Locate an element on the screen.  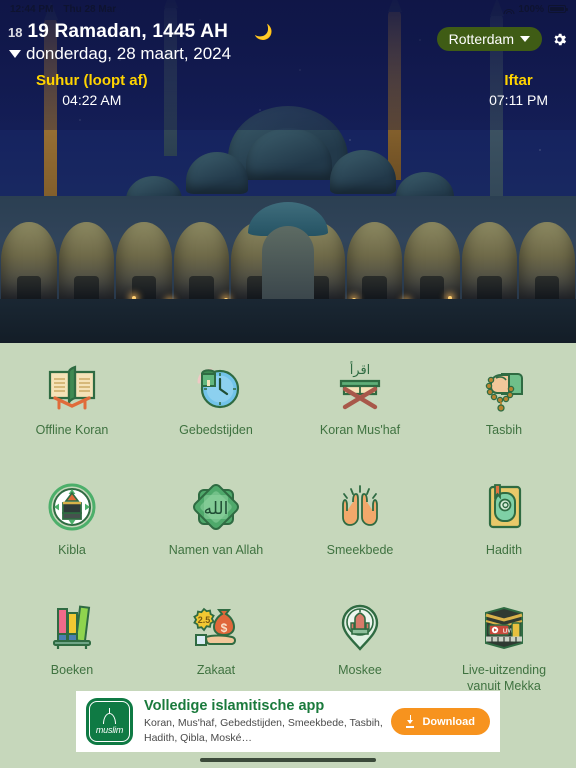
grid-item-namen-van-allah: الله Namen van Allah is located at coordinates (216, 539).